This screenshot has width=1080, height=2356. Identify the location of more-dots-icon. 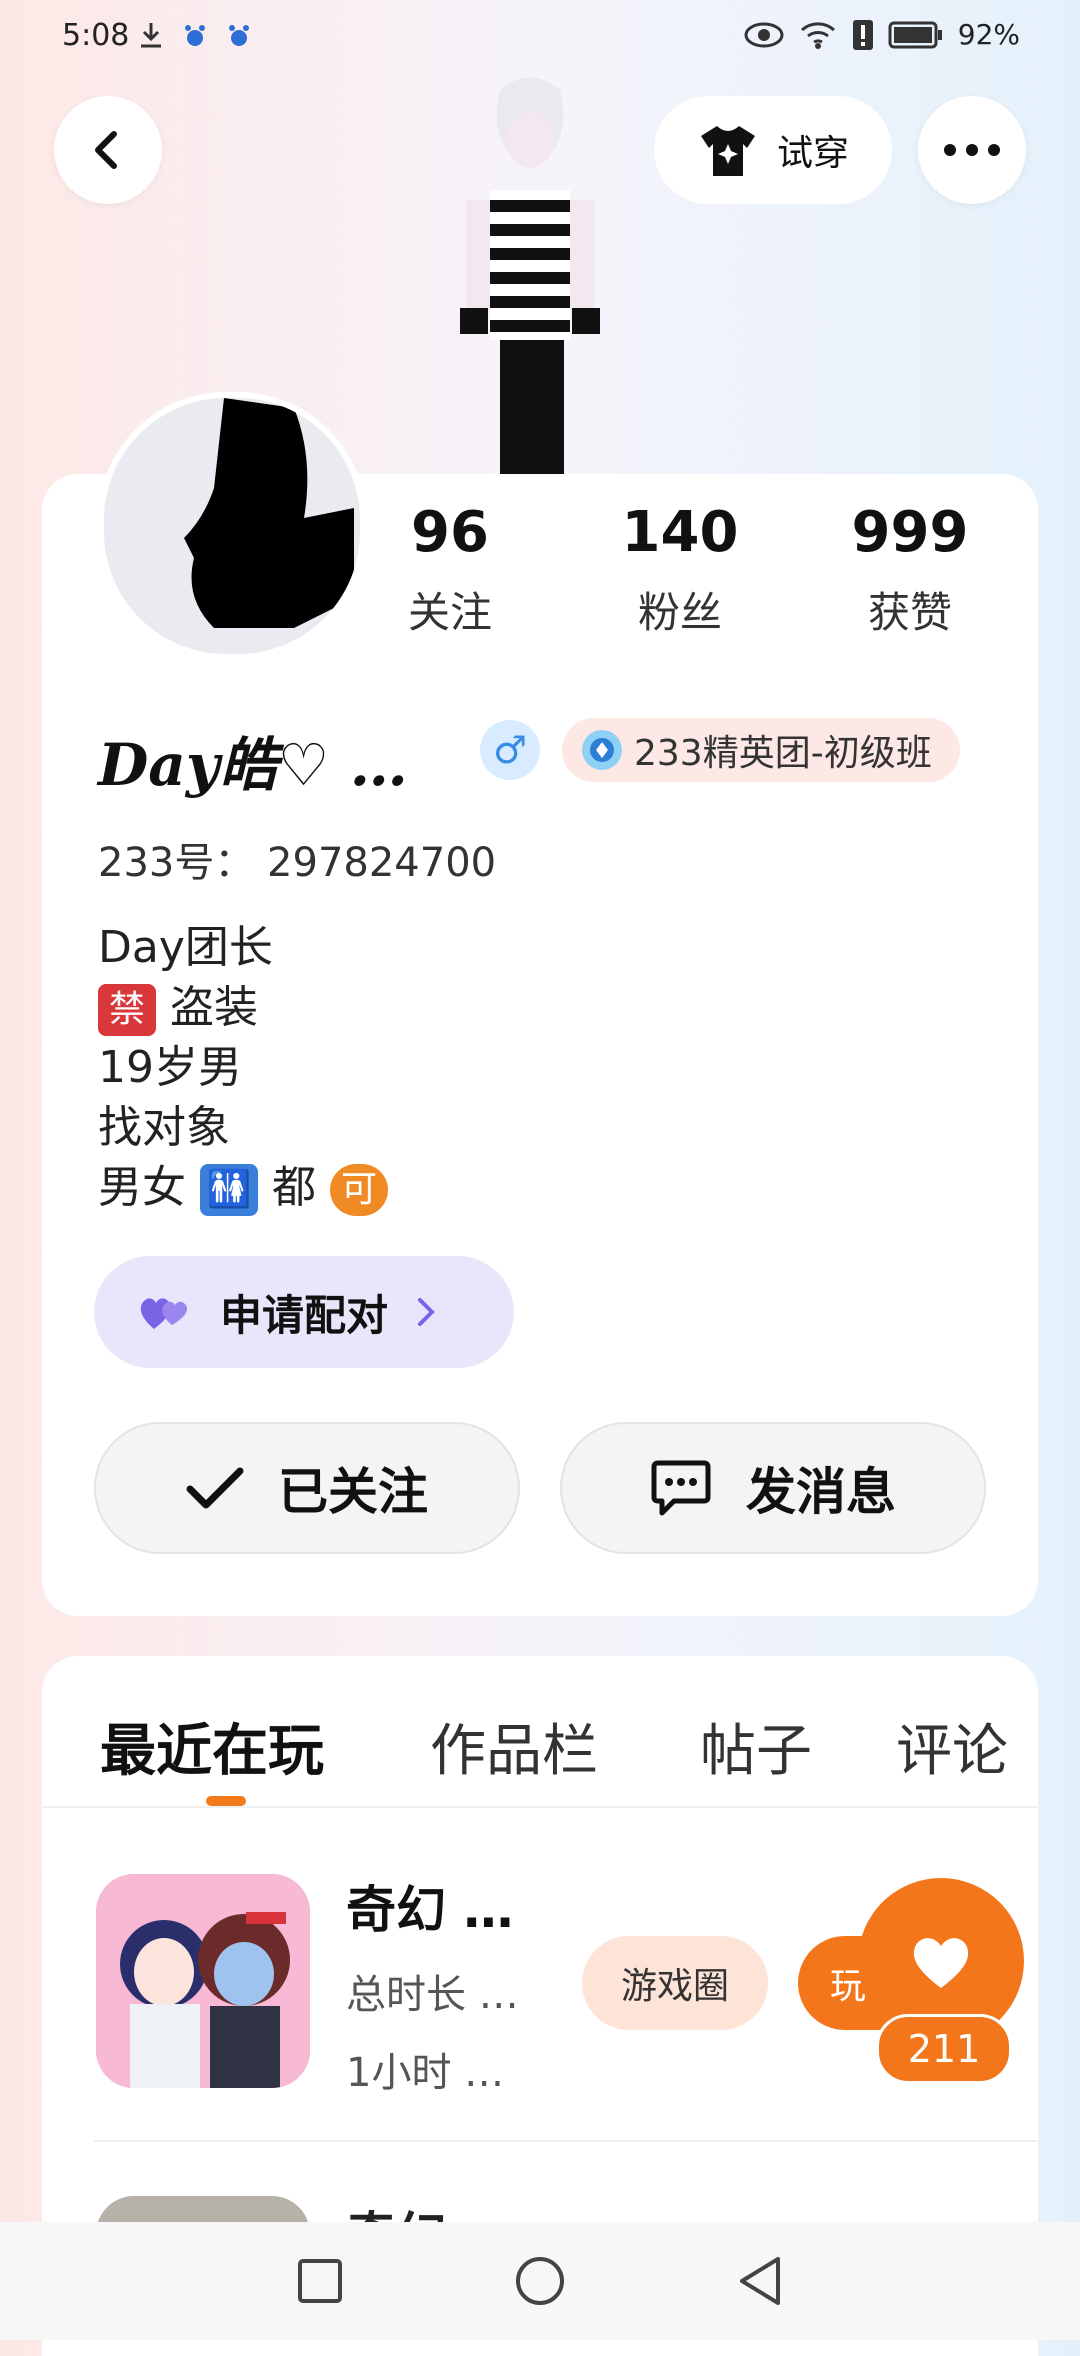
(972, 150).